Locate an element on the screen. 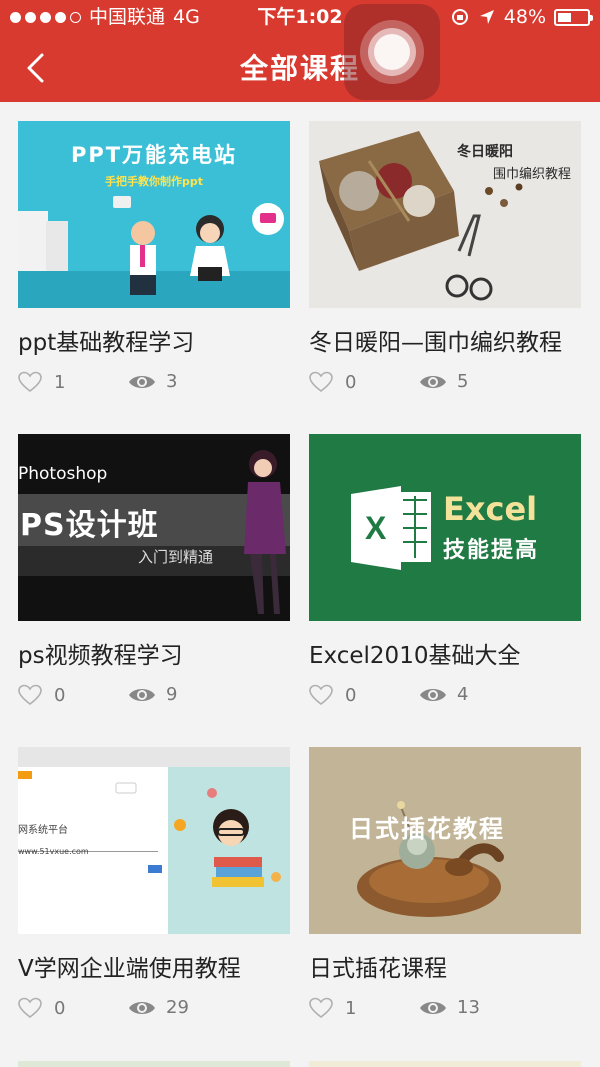 This screenshot has width=600, height=1067. course-stats: 1 13 is located at coordinates (445, 1009).